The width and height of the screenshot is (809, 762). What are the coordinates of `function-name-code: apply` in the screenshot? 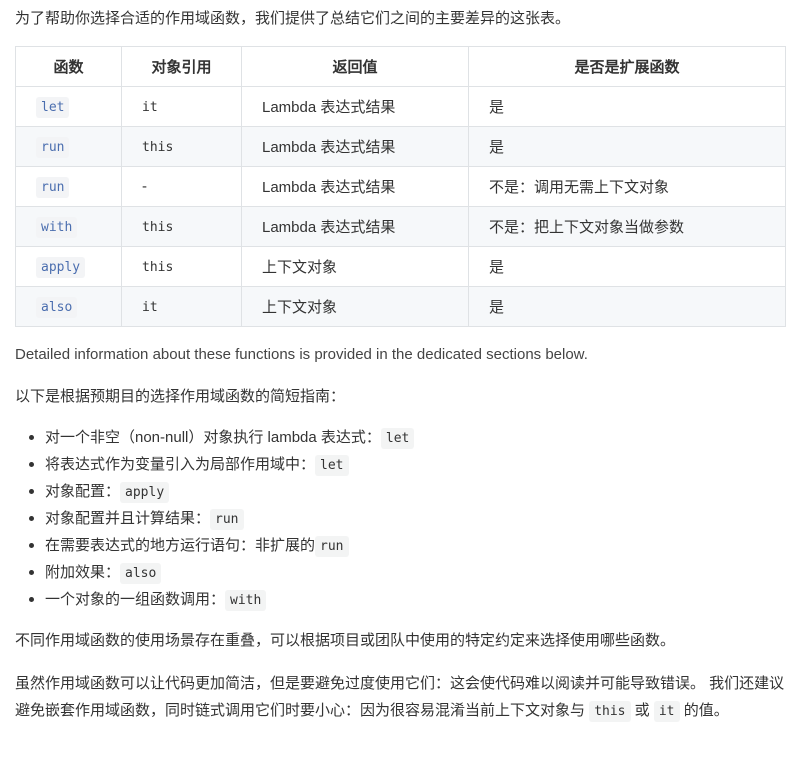 It's located at (61, 267).